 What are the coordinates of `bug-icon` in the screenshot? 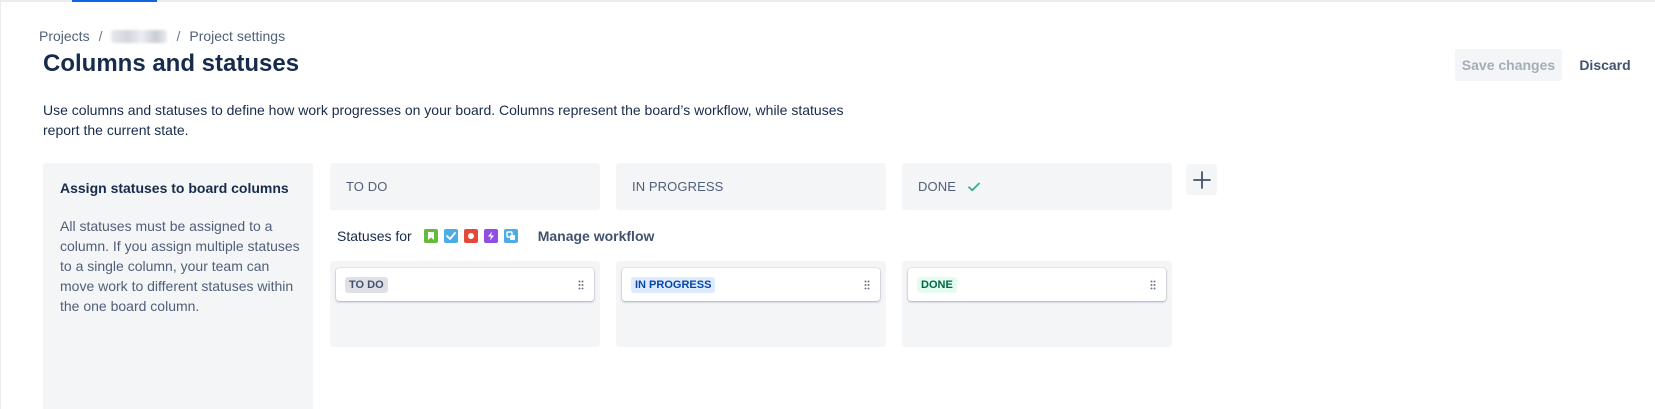 It's located at (470, 236).